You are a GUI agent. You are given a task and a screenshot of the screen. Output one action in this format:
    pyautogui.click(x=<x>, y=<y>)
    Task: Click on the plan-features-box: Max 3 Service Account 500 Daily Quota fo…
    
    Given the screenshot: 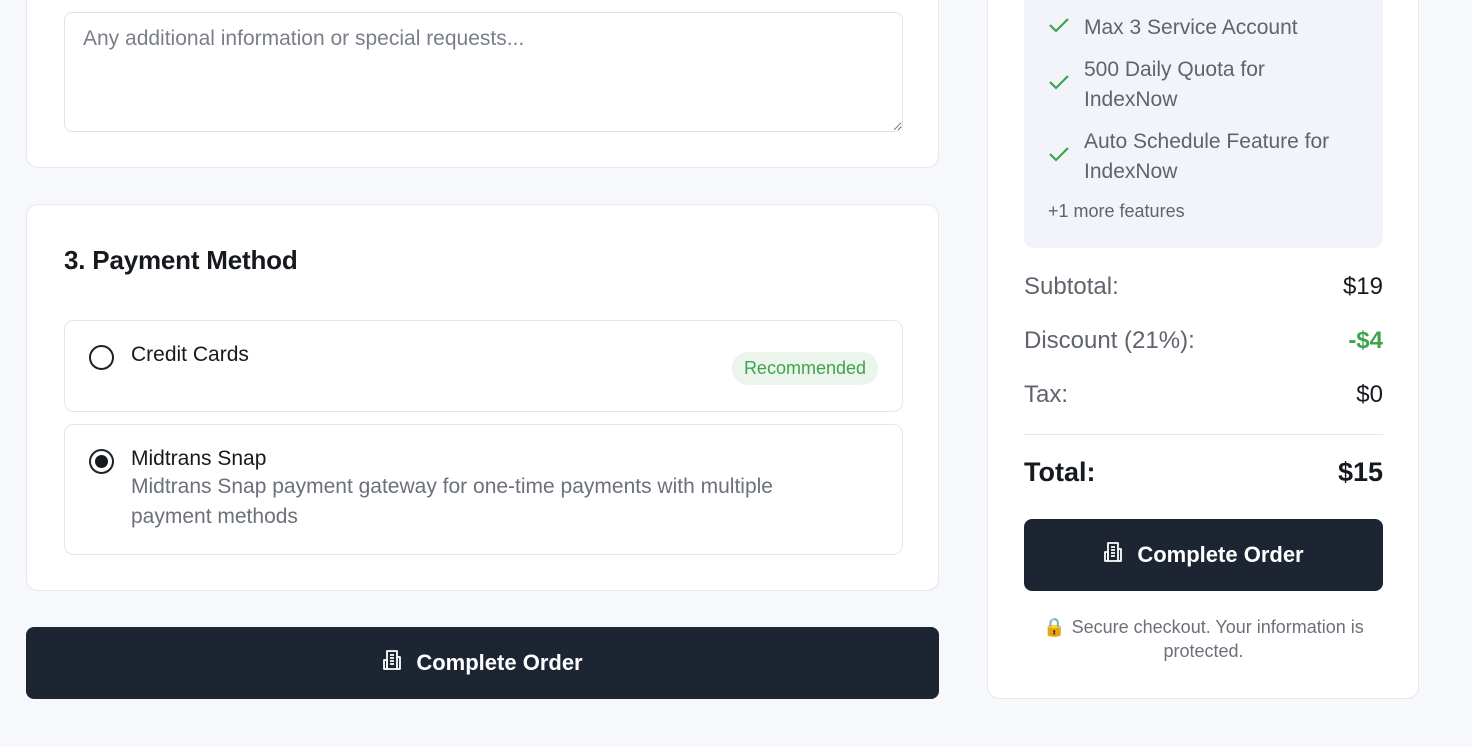 What is the action you would take?
    pyautogui.click(x=1203, y=124)
    